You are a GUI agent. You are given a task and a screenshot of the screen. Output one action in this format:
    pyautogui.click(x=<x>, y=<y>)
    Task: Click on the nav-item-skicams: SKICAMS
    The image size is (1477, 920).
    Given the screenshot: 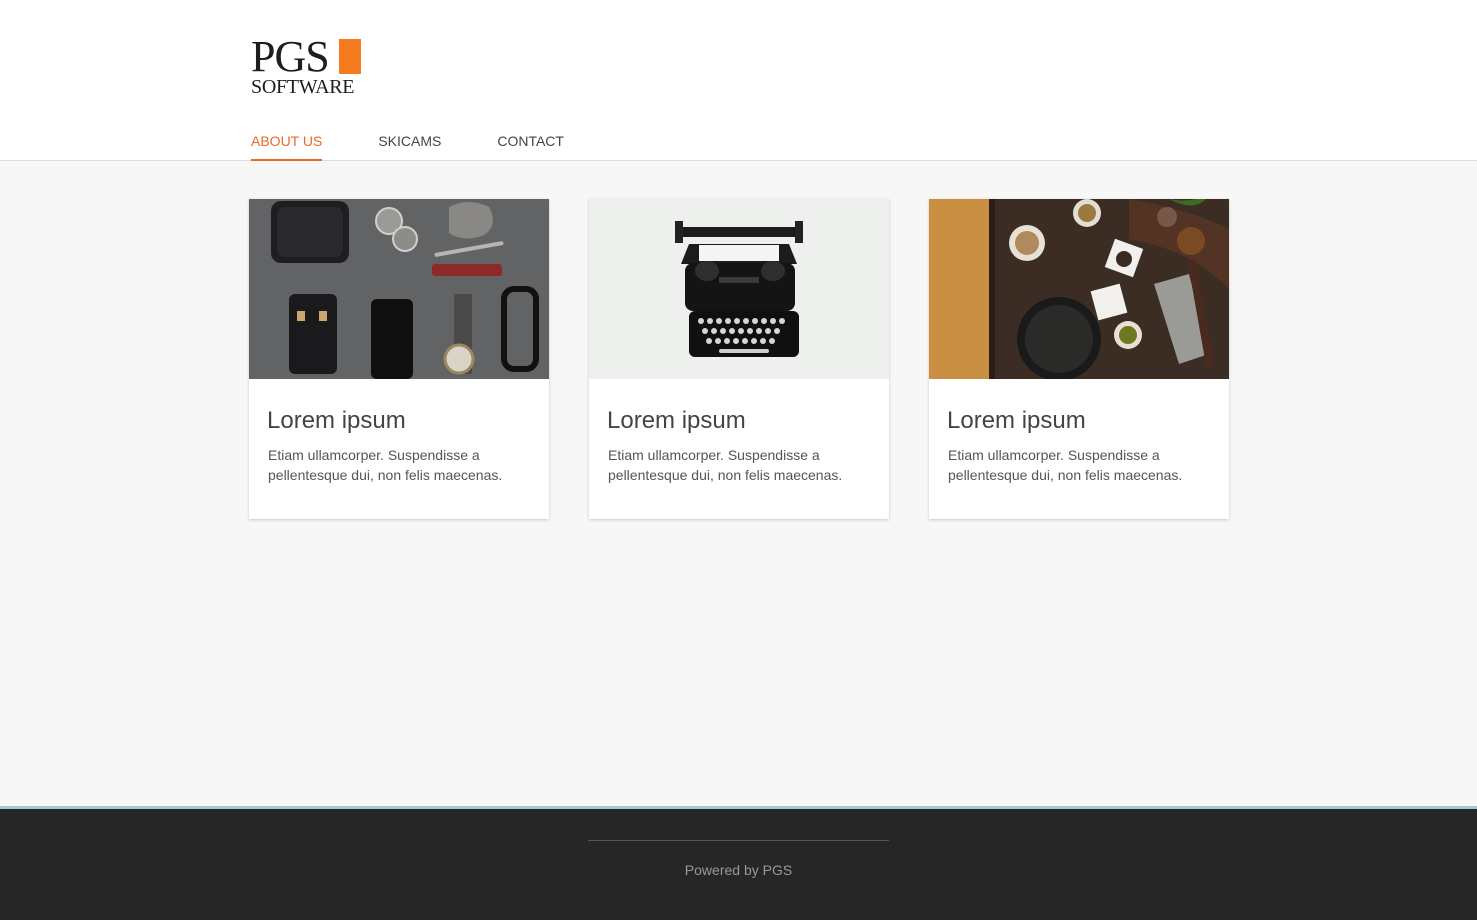 What is the action you would take?
    pyautogui.click(x=409, y=142)
    